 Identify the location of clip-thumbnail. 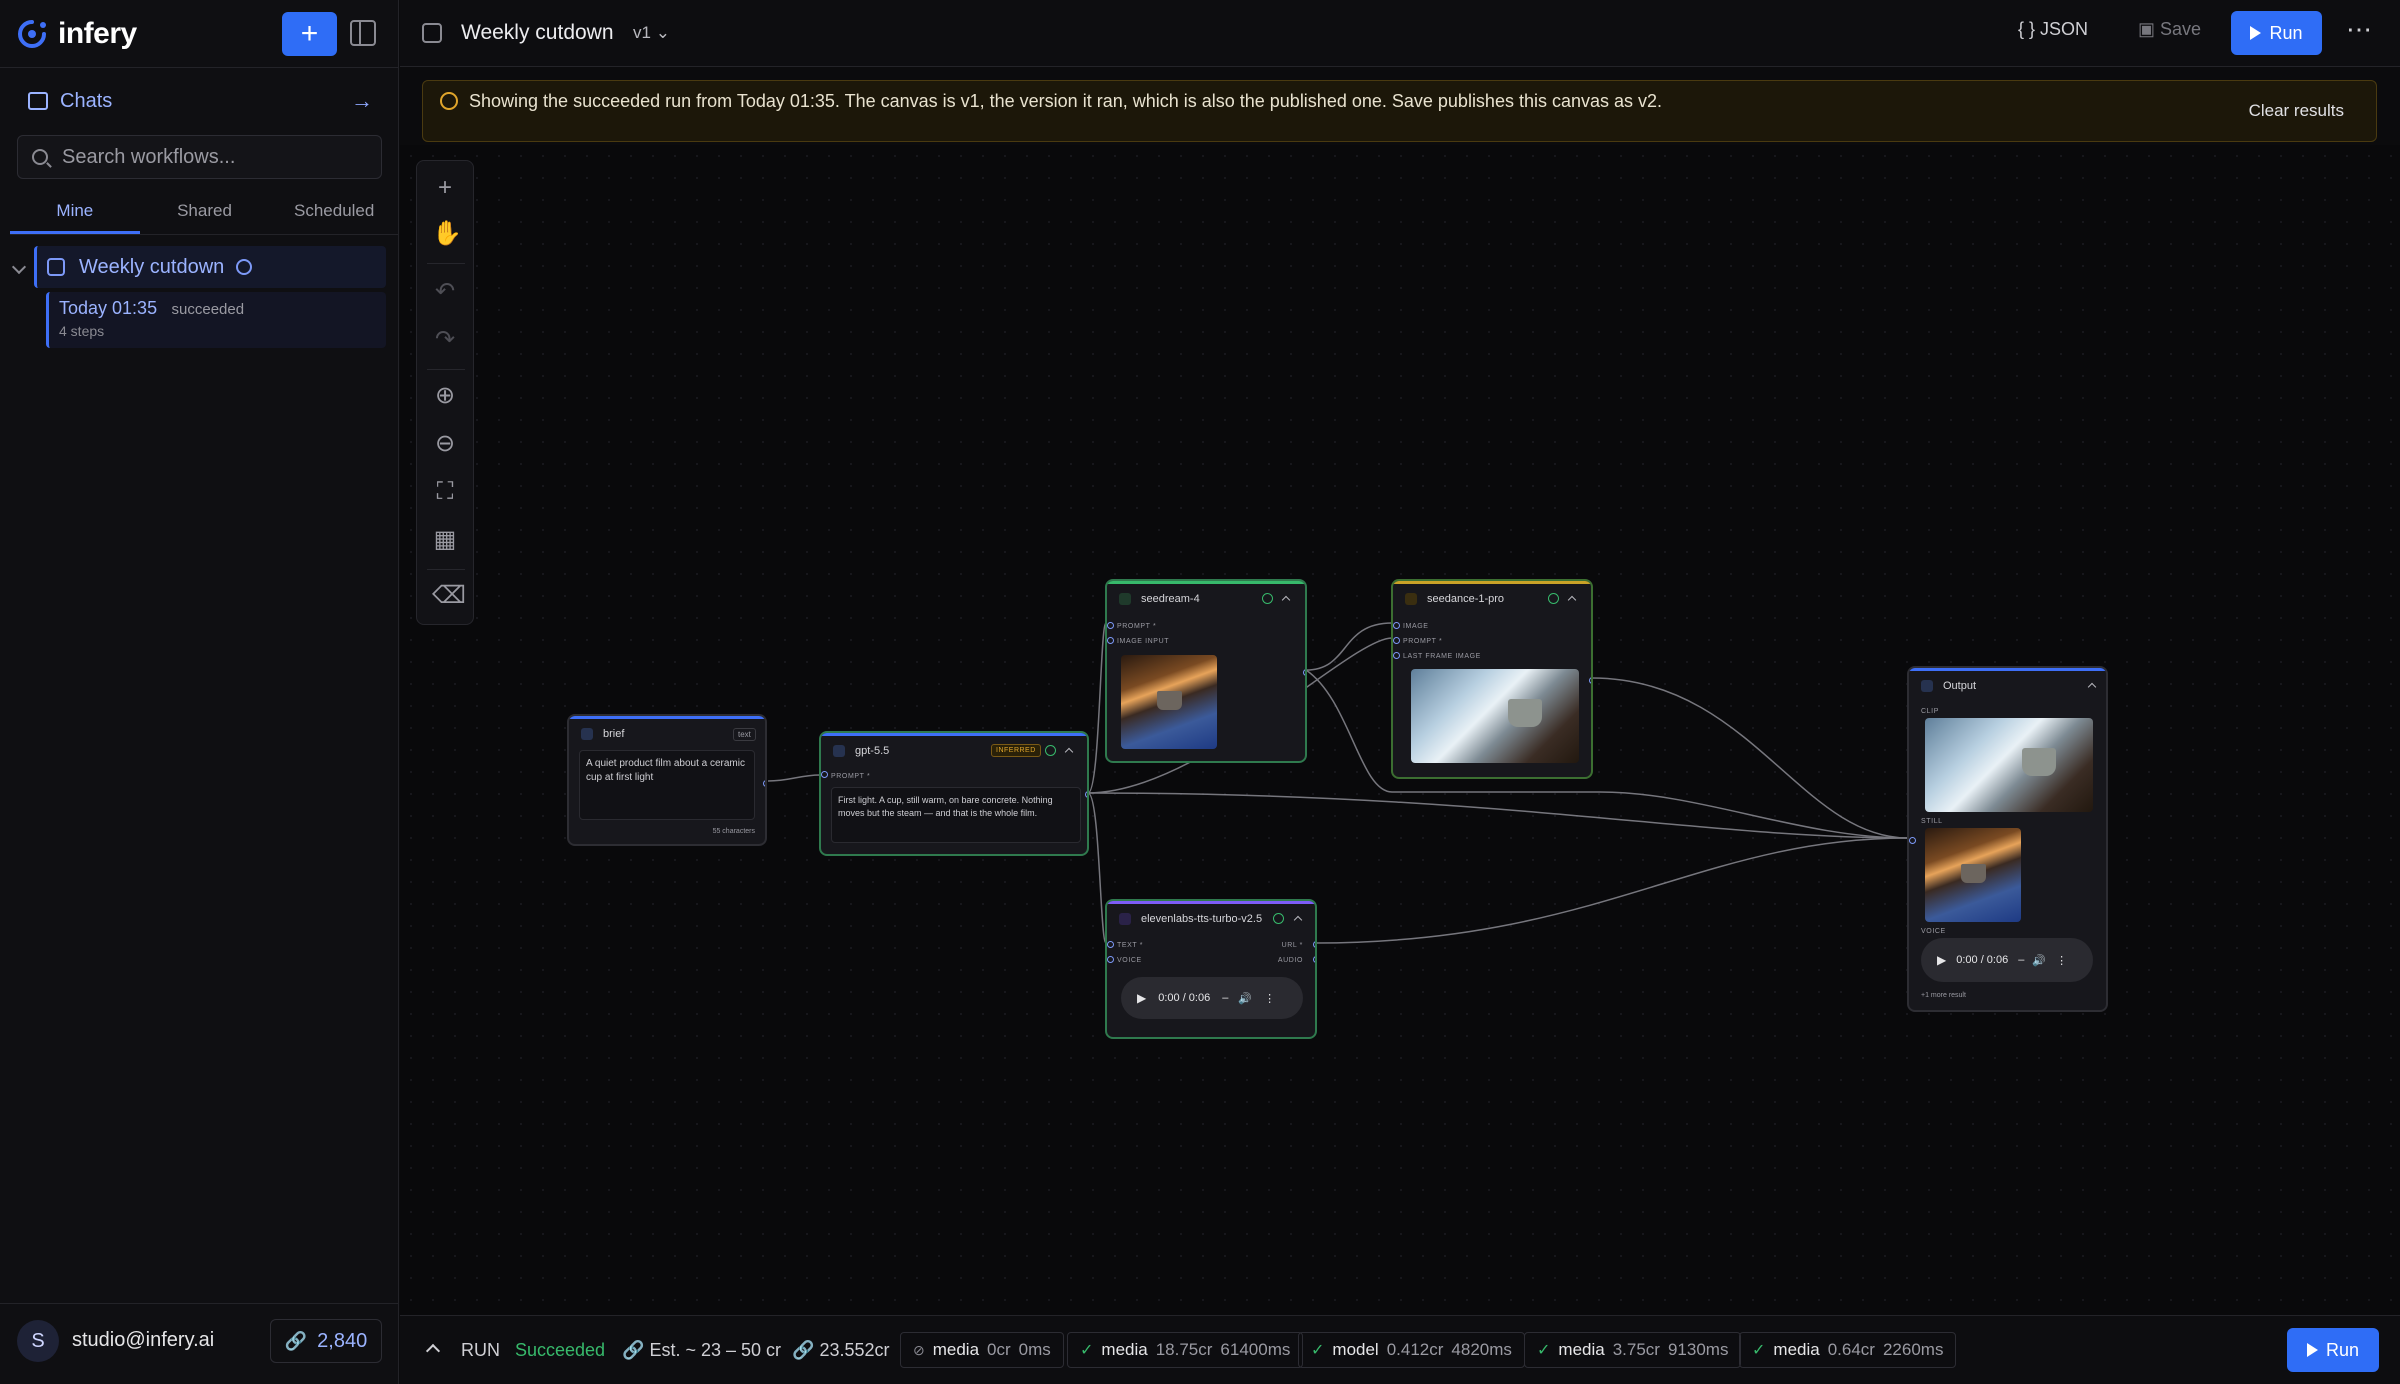
(1495, 716).